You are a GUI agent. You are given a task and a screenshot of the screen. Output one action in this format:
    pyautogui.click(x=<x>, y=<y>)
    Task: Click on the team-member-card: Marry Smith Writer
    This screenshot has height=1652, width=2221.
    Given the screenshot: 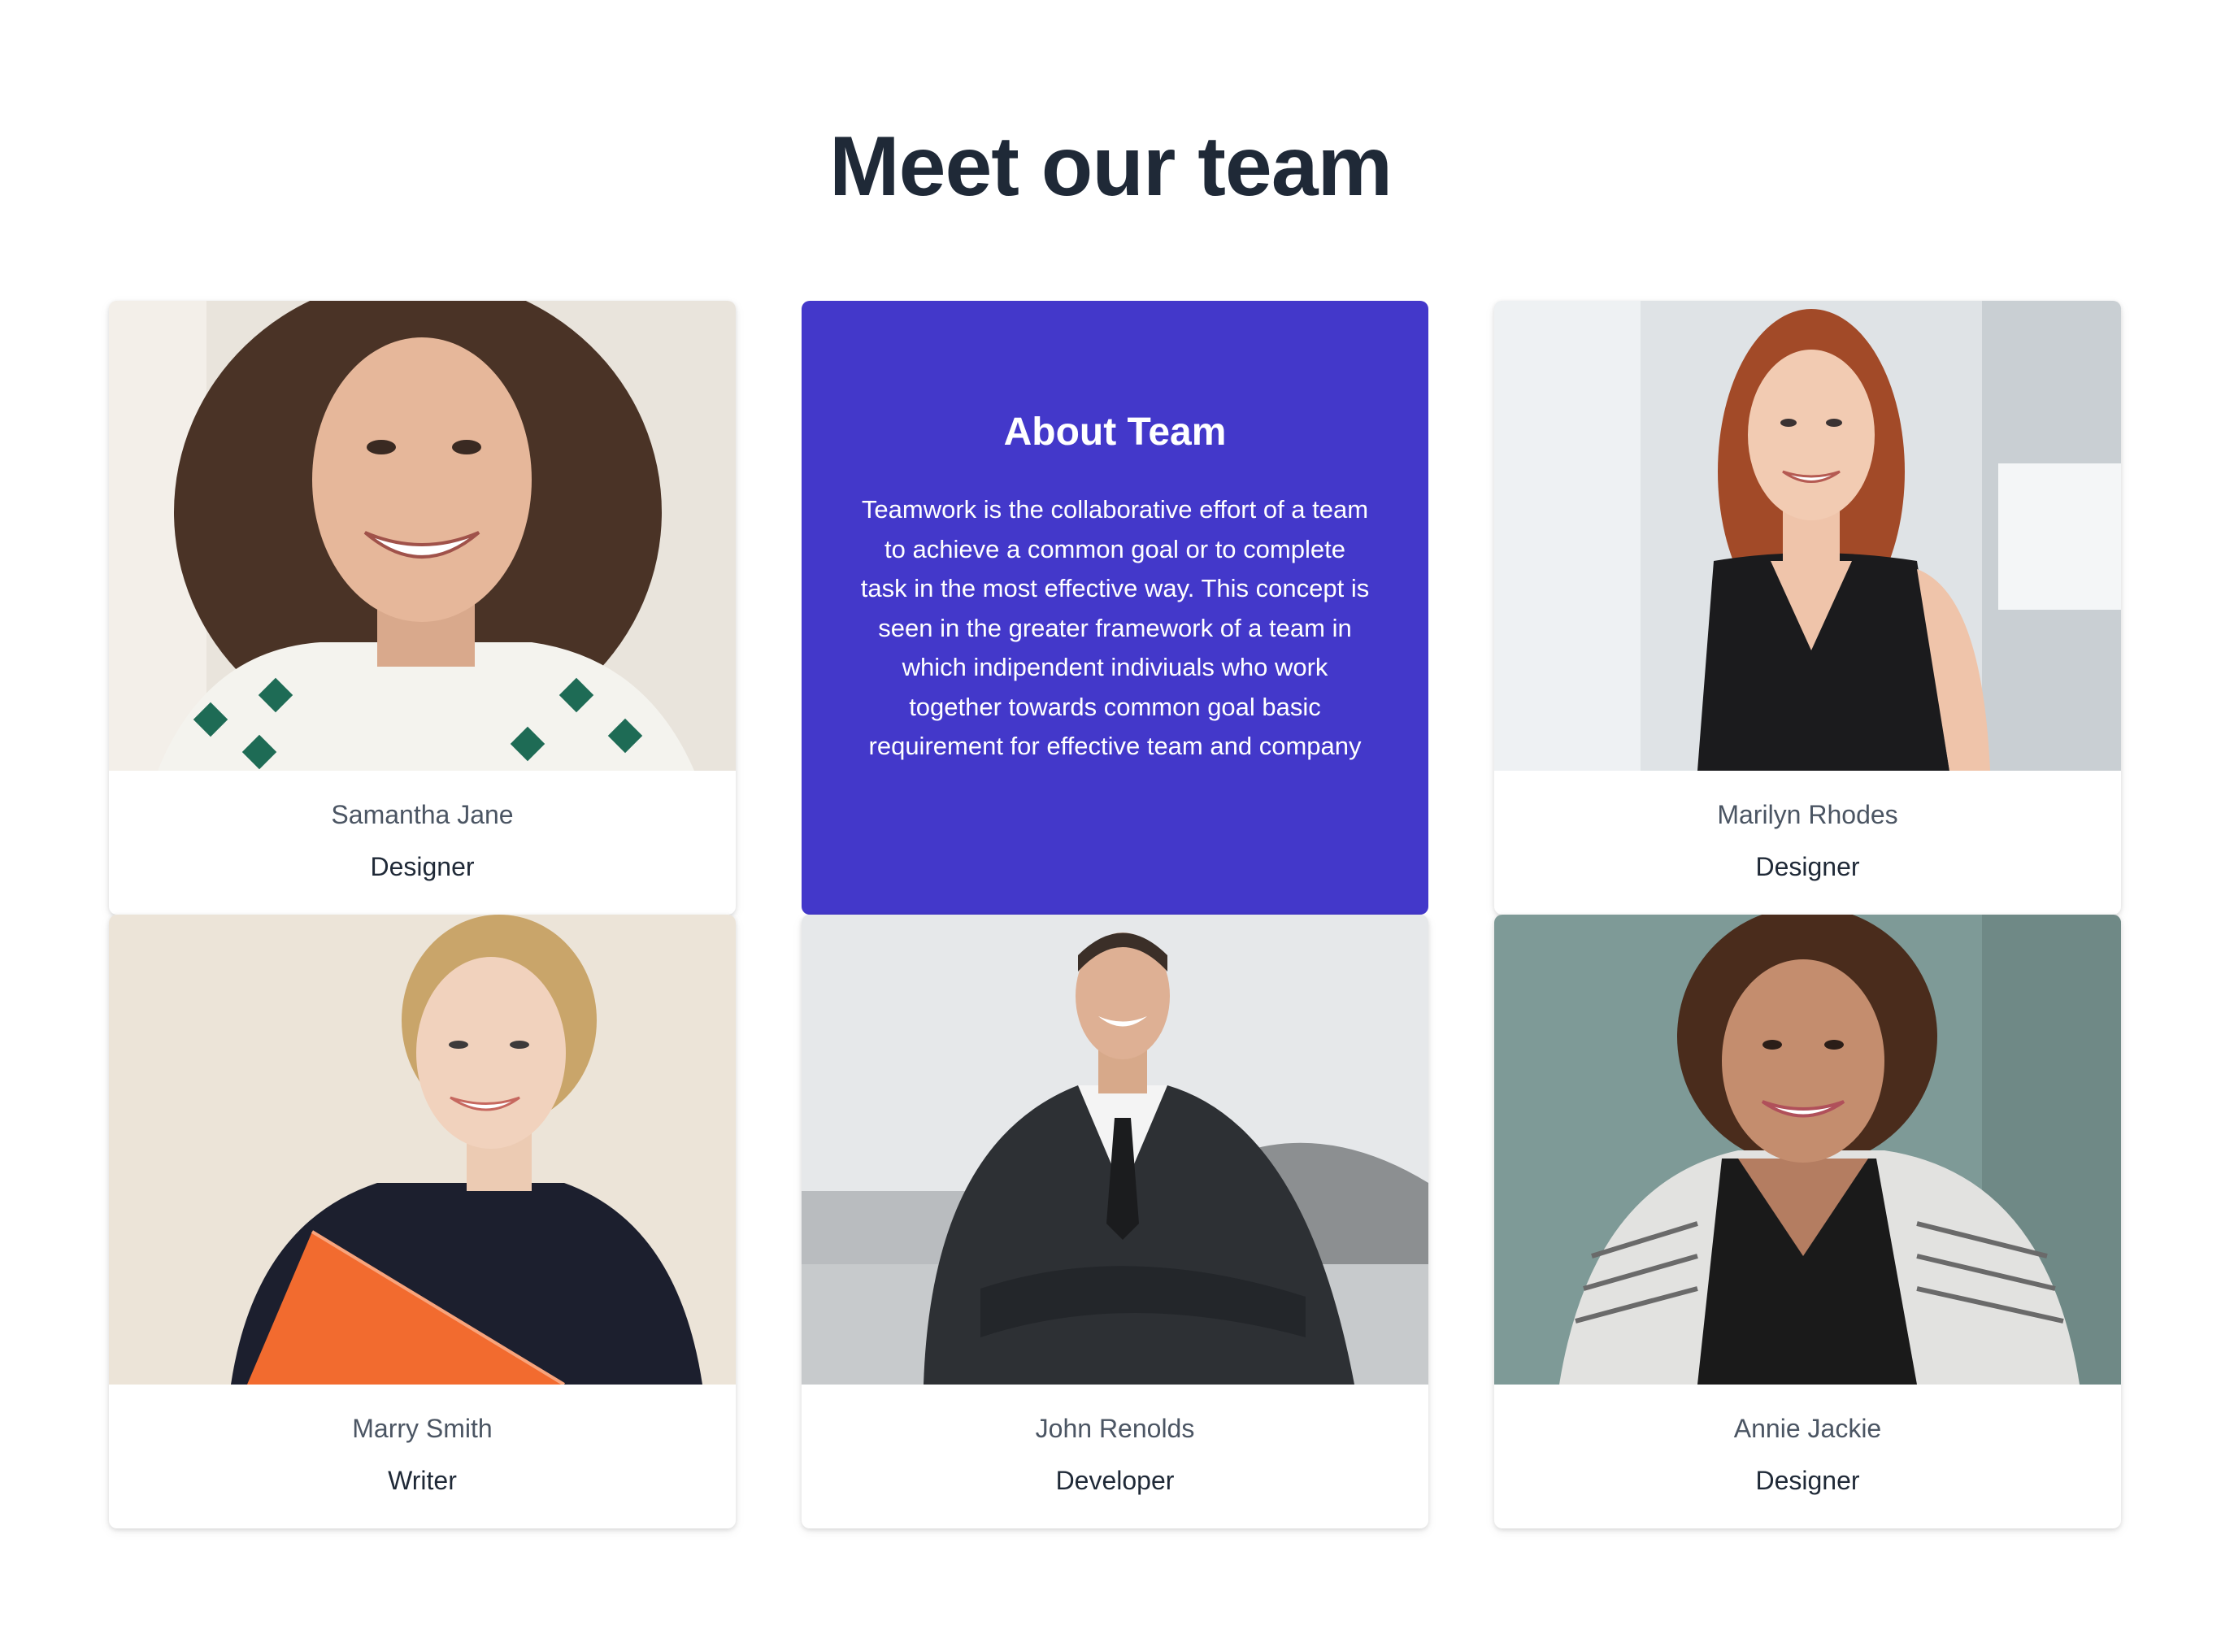 What is the action you would take?
    pyautogui.click(x=422, y=1221)
    